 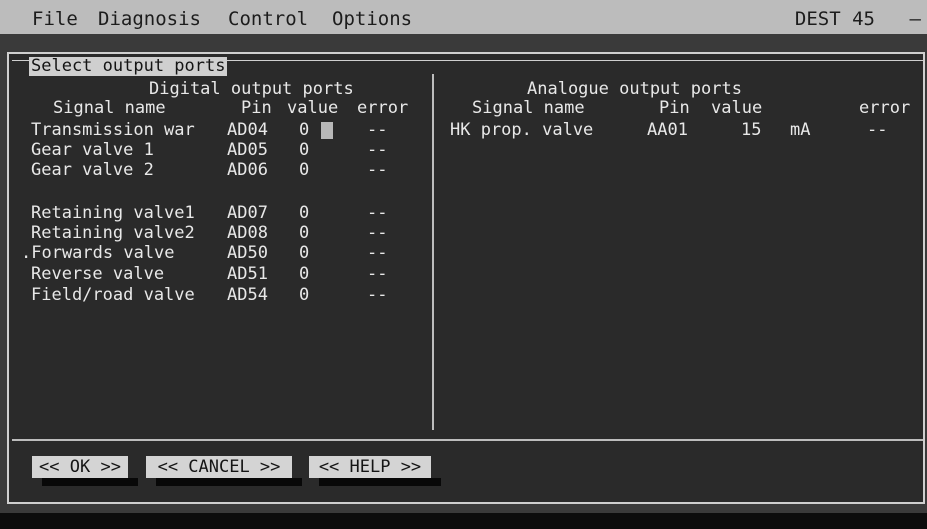 What do you see at coordinates (372, 19) in the screenshot?
I see `menu-options: Options` at bounding box center [372, 19].